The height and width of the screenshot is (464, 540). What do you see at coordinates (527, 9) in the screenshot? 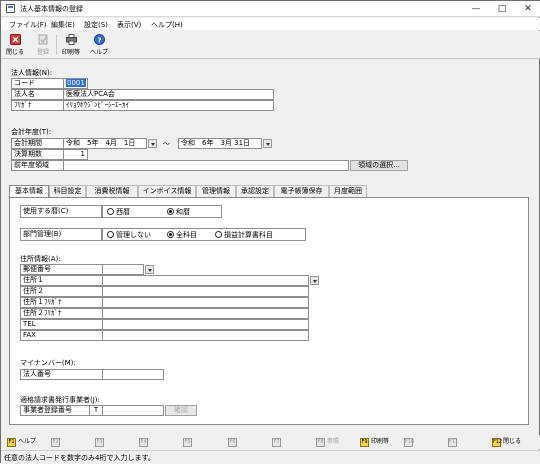
I see `close-window-button: ✕` at bounding box center [527, 9].